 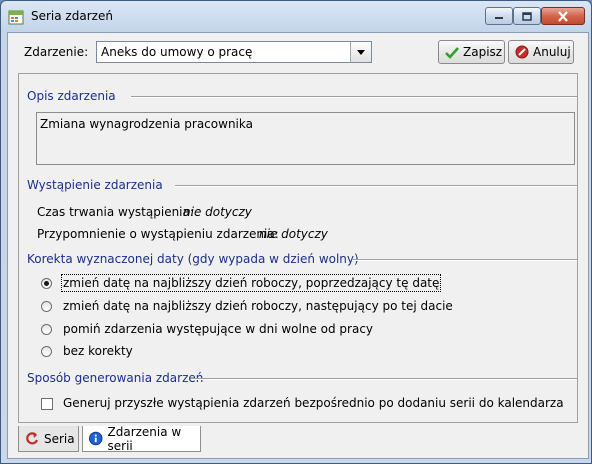 I want to click on event-combobox-dropdown, so click(x=360, y=52).